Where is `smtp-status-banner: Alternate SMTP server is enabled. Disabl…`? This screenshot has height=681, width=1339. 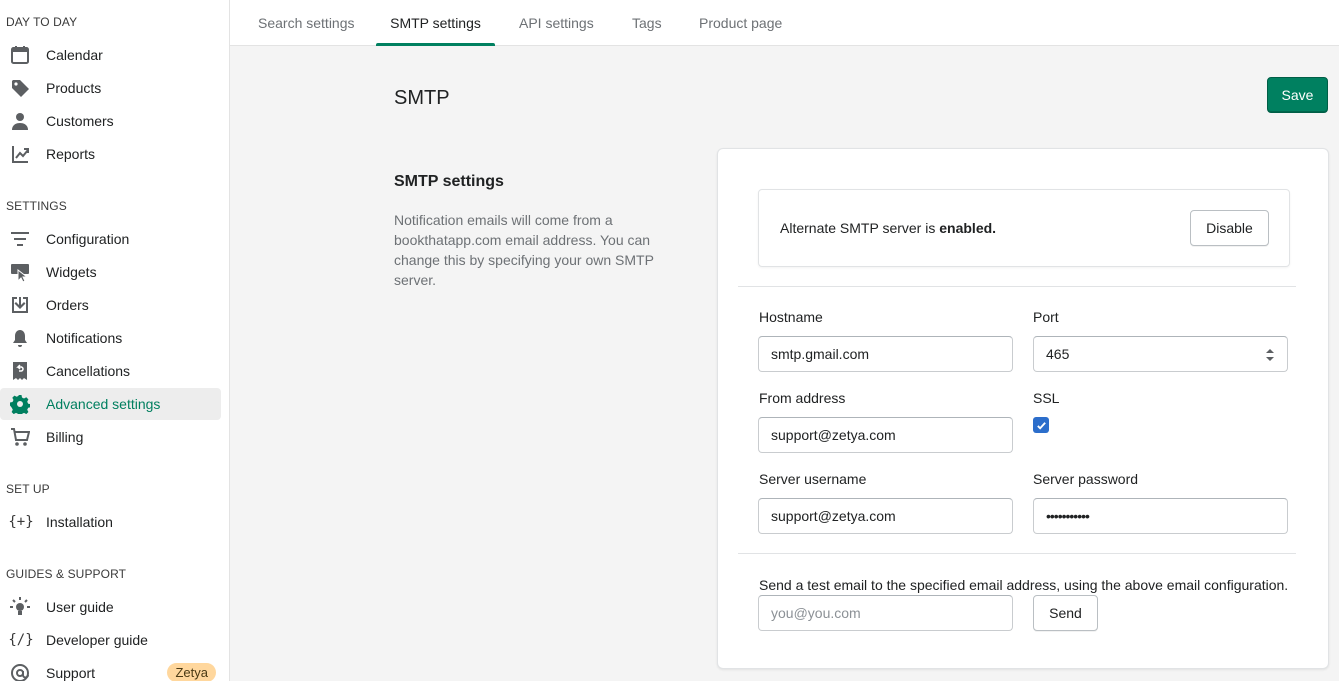 smtp-status-banner: Alternate SMTP server is enabled. Disabl… is located at coordinates (1024, 228).